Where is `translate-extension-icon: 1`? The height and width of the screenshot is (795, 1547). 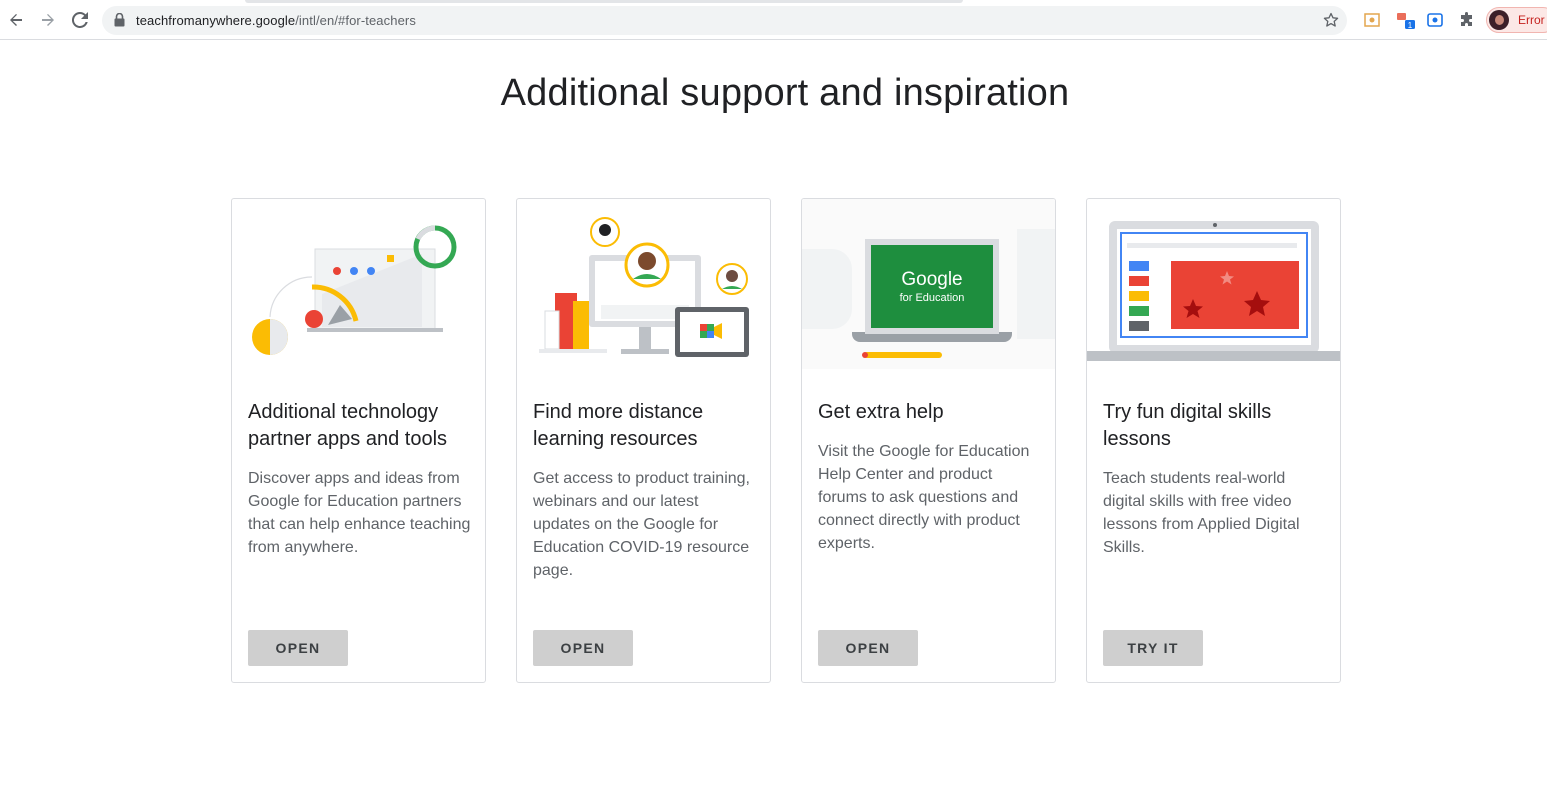 translate-extension-icon: 1 is located at coordinates (1406, 21).